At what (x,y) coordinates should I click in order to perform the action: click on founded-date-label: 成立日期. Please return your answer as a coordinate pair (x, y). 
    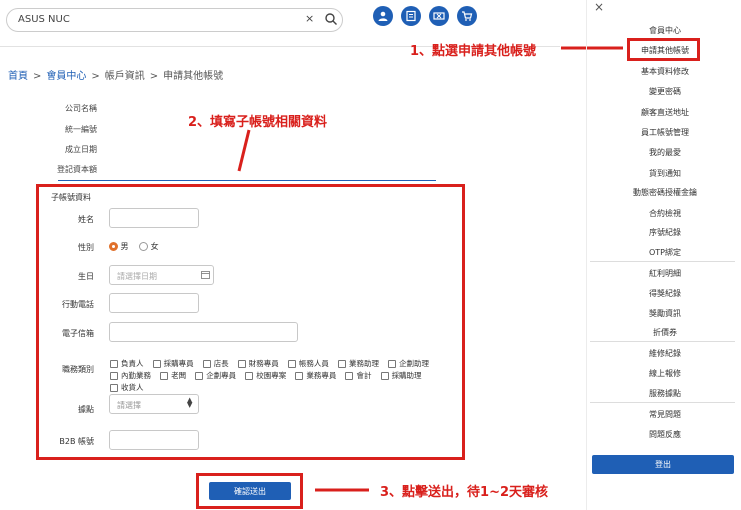
    Looking at the image, I should click on (81, 149).